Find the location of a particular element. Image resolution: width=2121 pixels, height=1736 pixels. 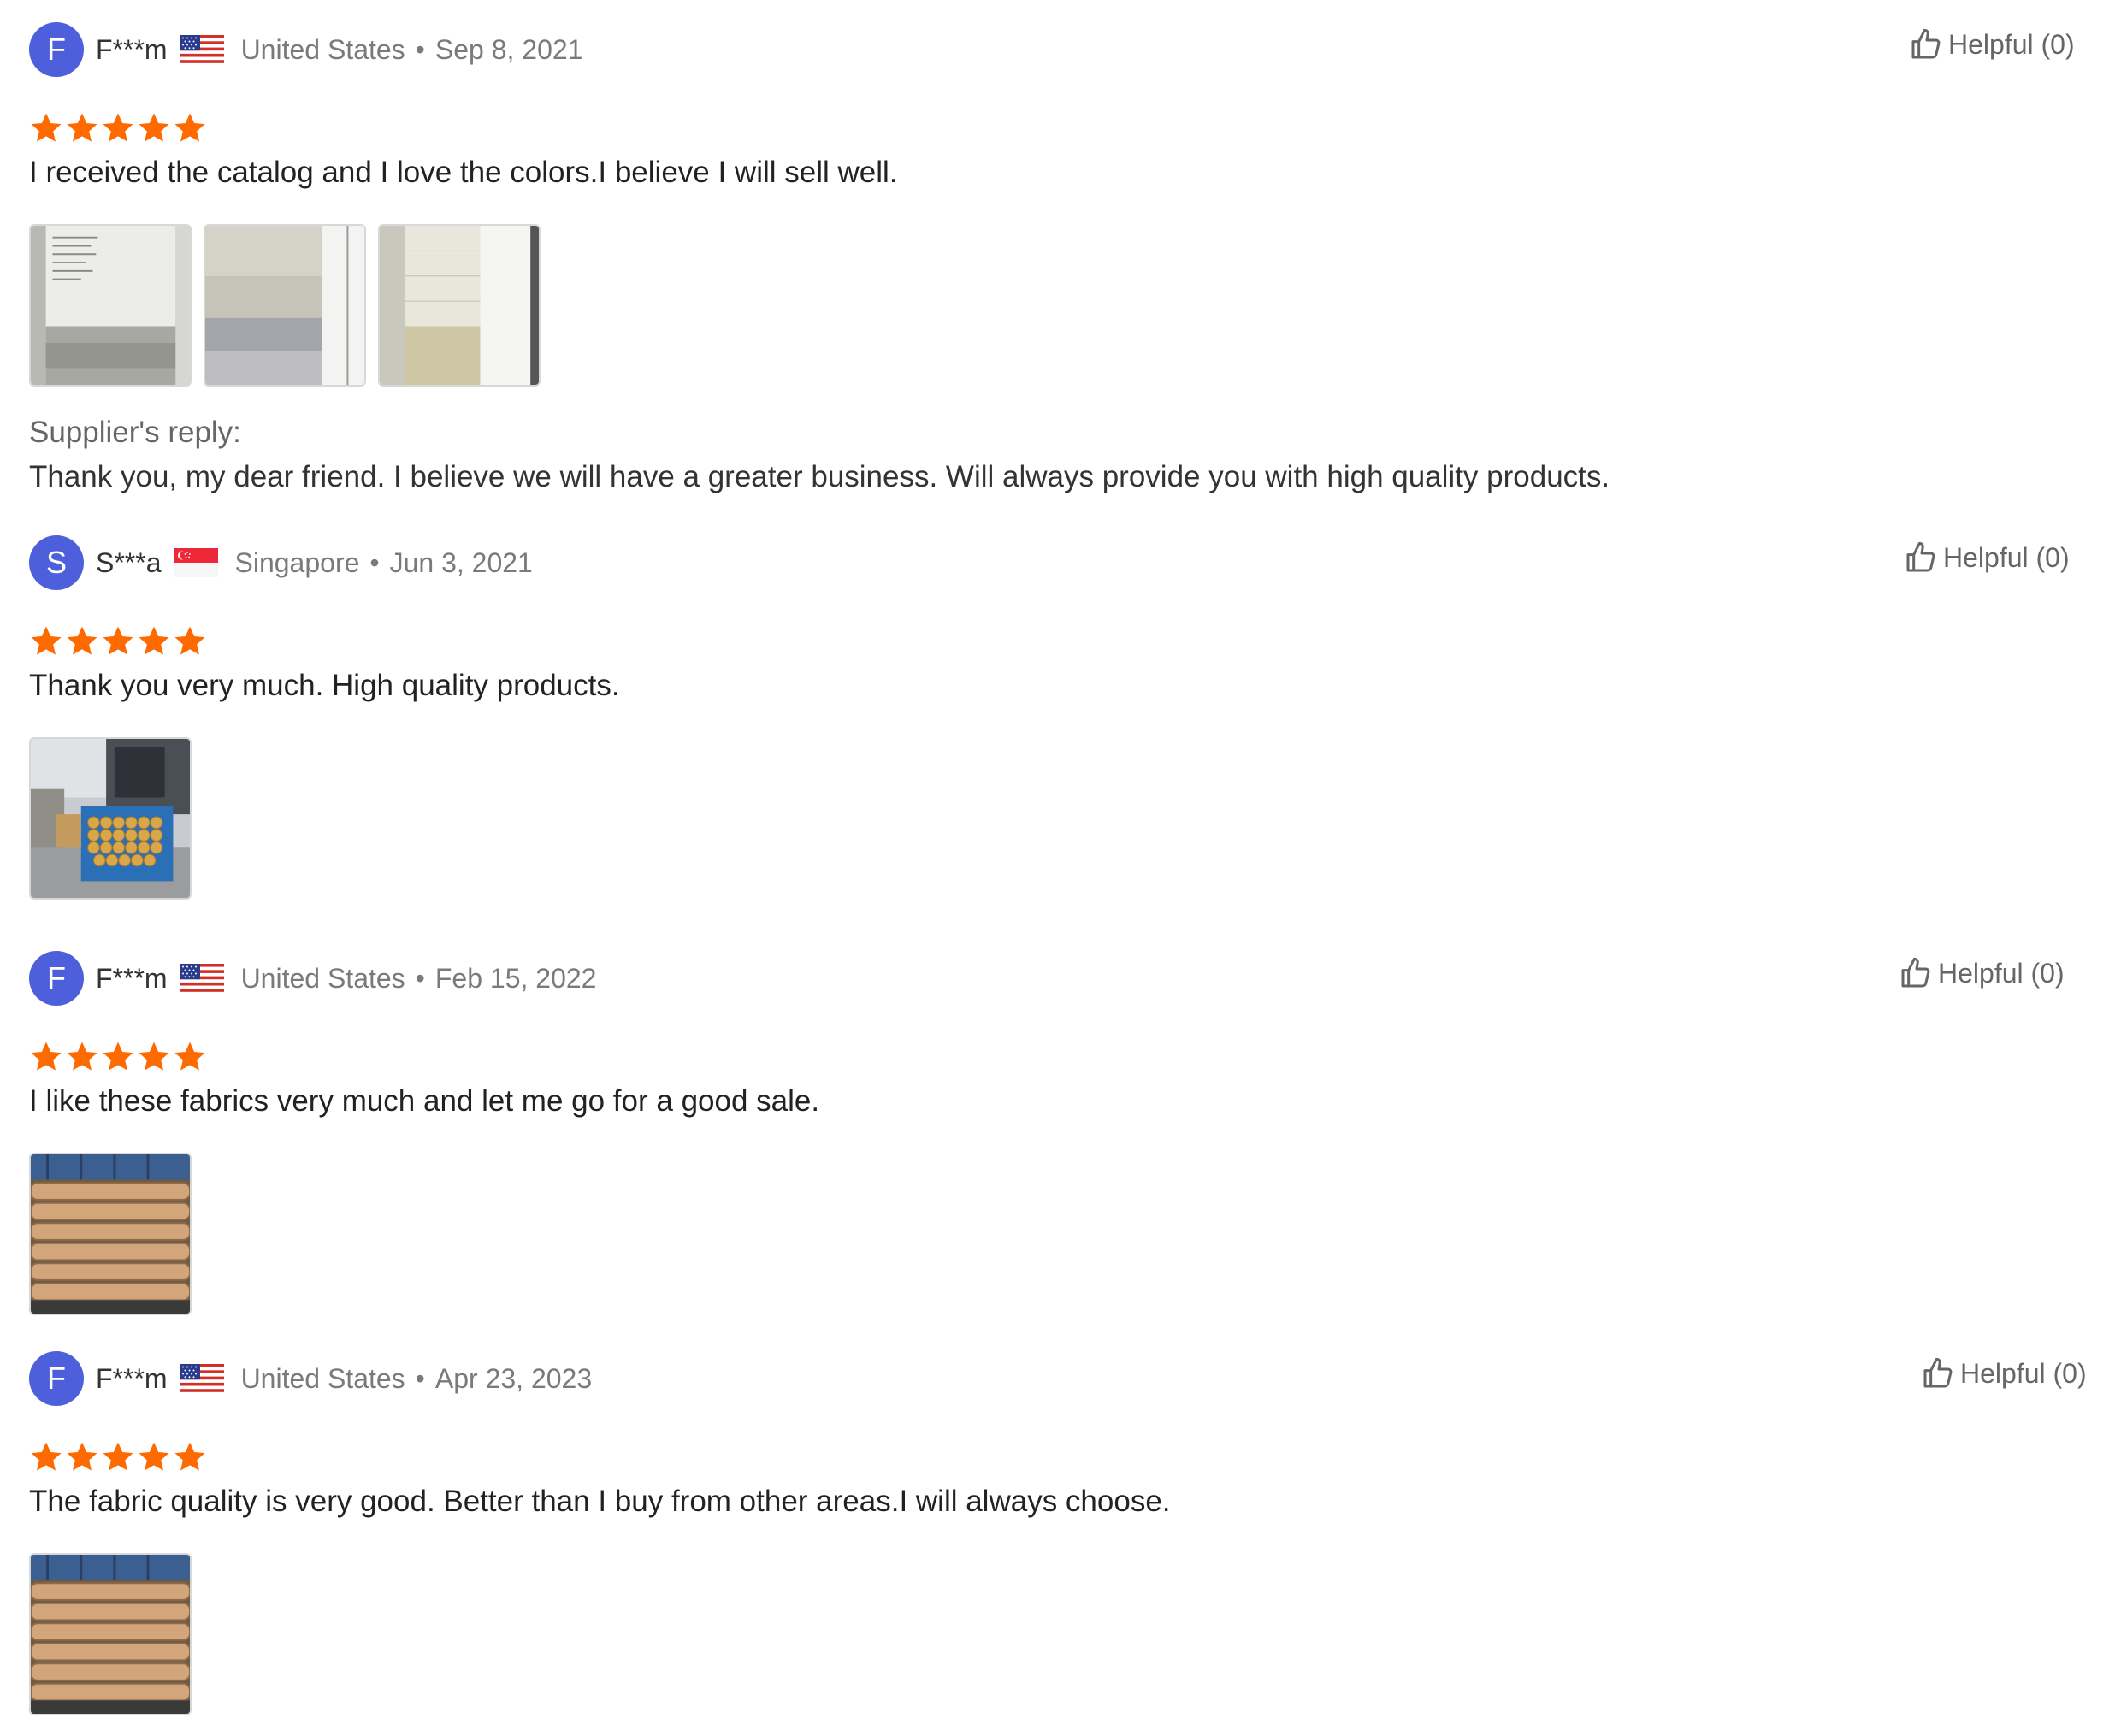

review-header: S S***a Singapore • Jun 3, 2021 is located at coordinates (281, 562).